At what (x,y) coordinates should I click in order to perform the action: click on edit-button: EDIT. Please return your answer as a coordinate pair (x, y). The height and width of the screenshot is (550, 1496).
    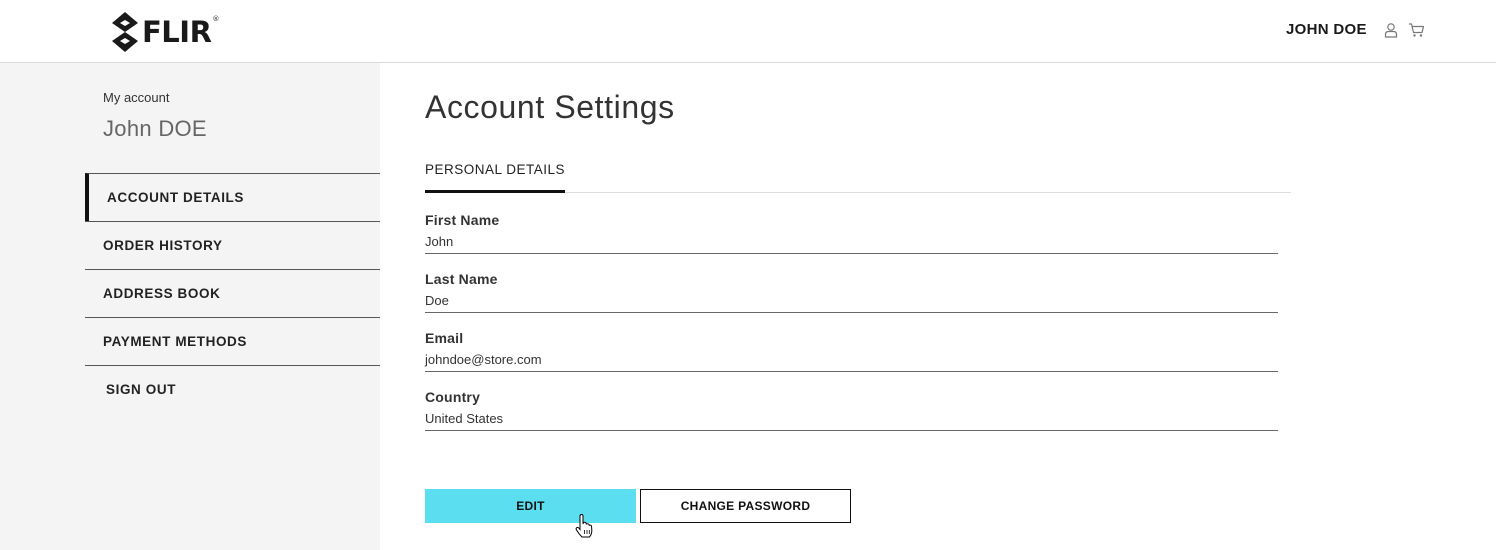
    Looking at the image, I should click on (530, 506).